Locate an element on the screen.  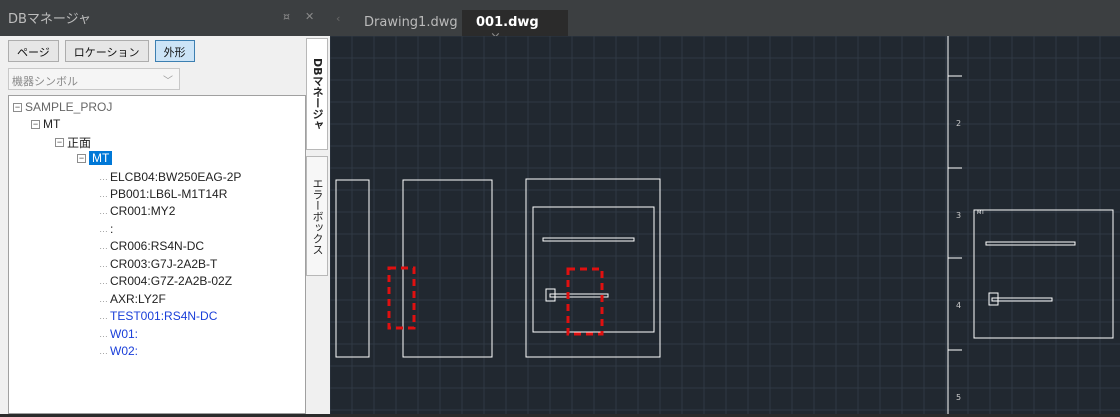
tree-item: … PB001:LB6L-M1T14R is located at coordinates (163, 194).